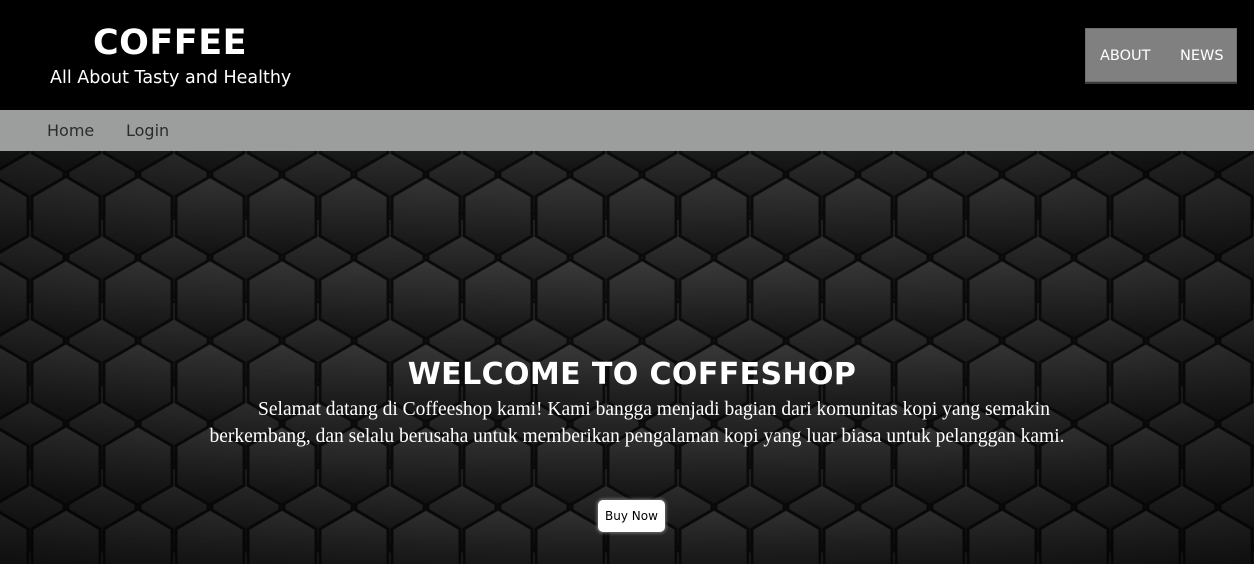 The width and height of the screenshot is (1254, 564). What do you see at coordinates (1161, 55) in the screenshot?
I see `top-links-box: ABOUT NEWS` at bounding box center [1161, 55].